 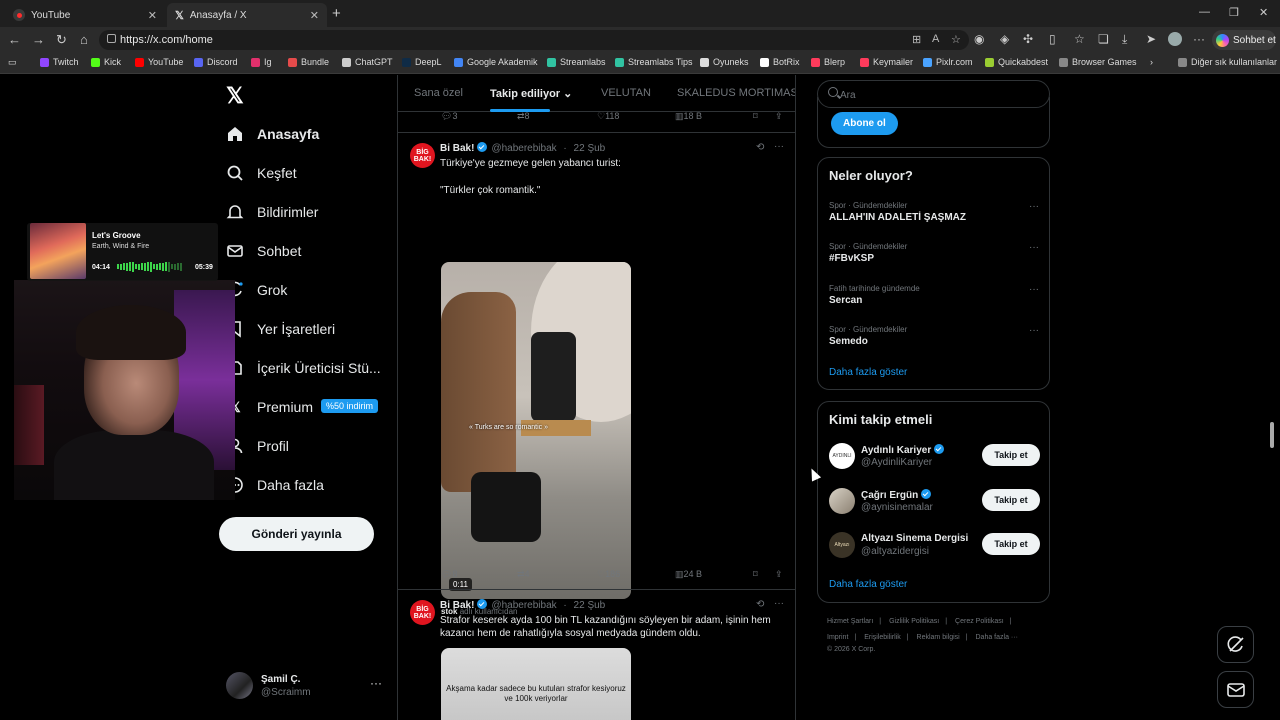 What do you see at coordinates (1098, 62) in the screenshot?
I see `bookmark-folder-browser-games: Browser Games` at bounding box center [1098, 62].